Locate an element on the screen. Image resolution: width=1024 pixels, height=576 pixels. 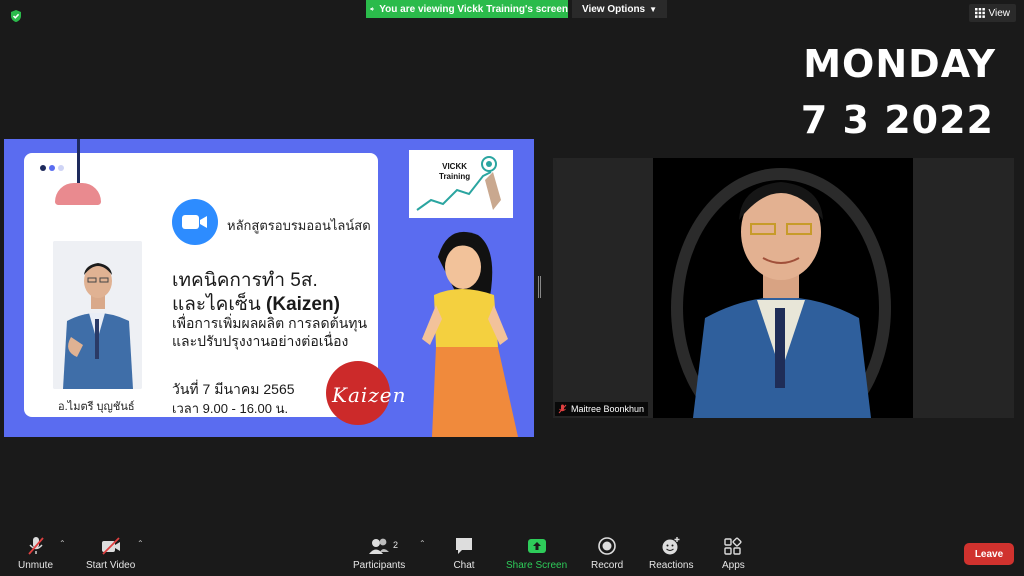
reactions-button: Reactions is located at coordinates (671, 553).